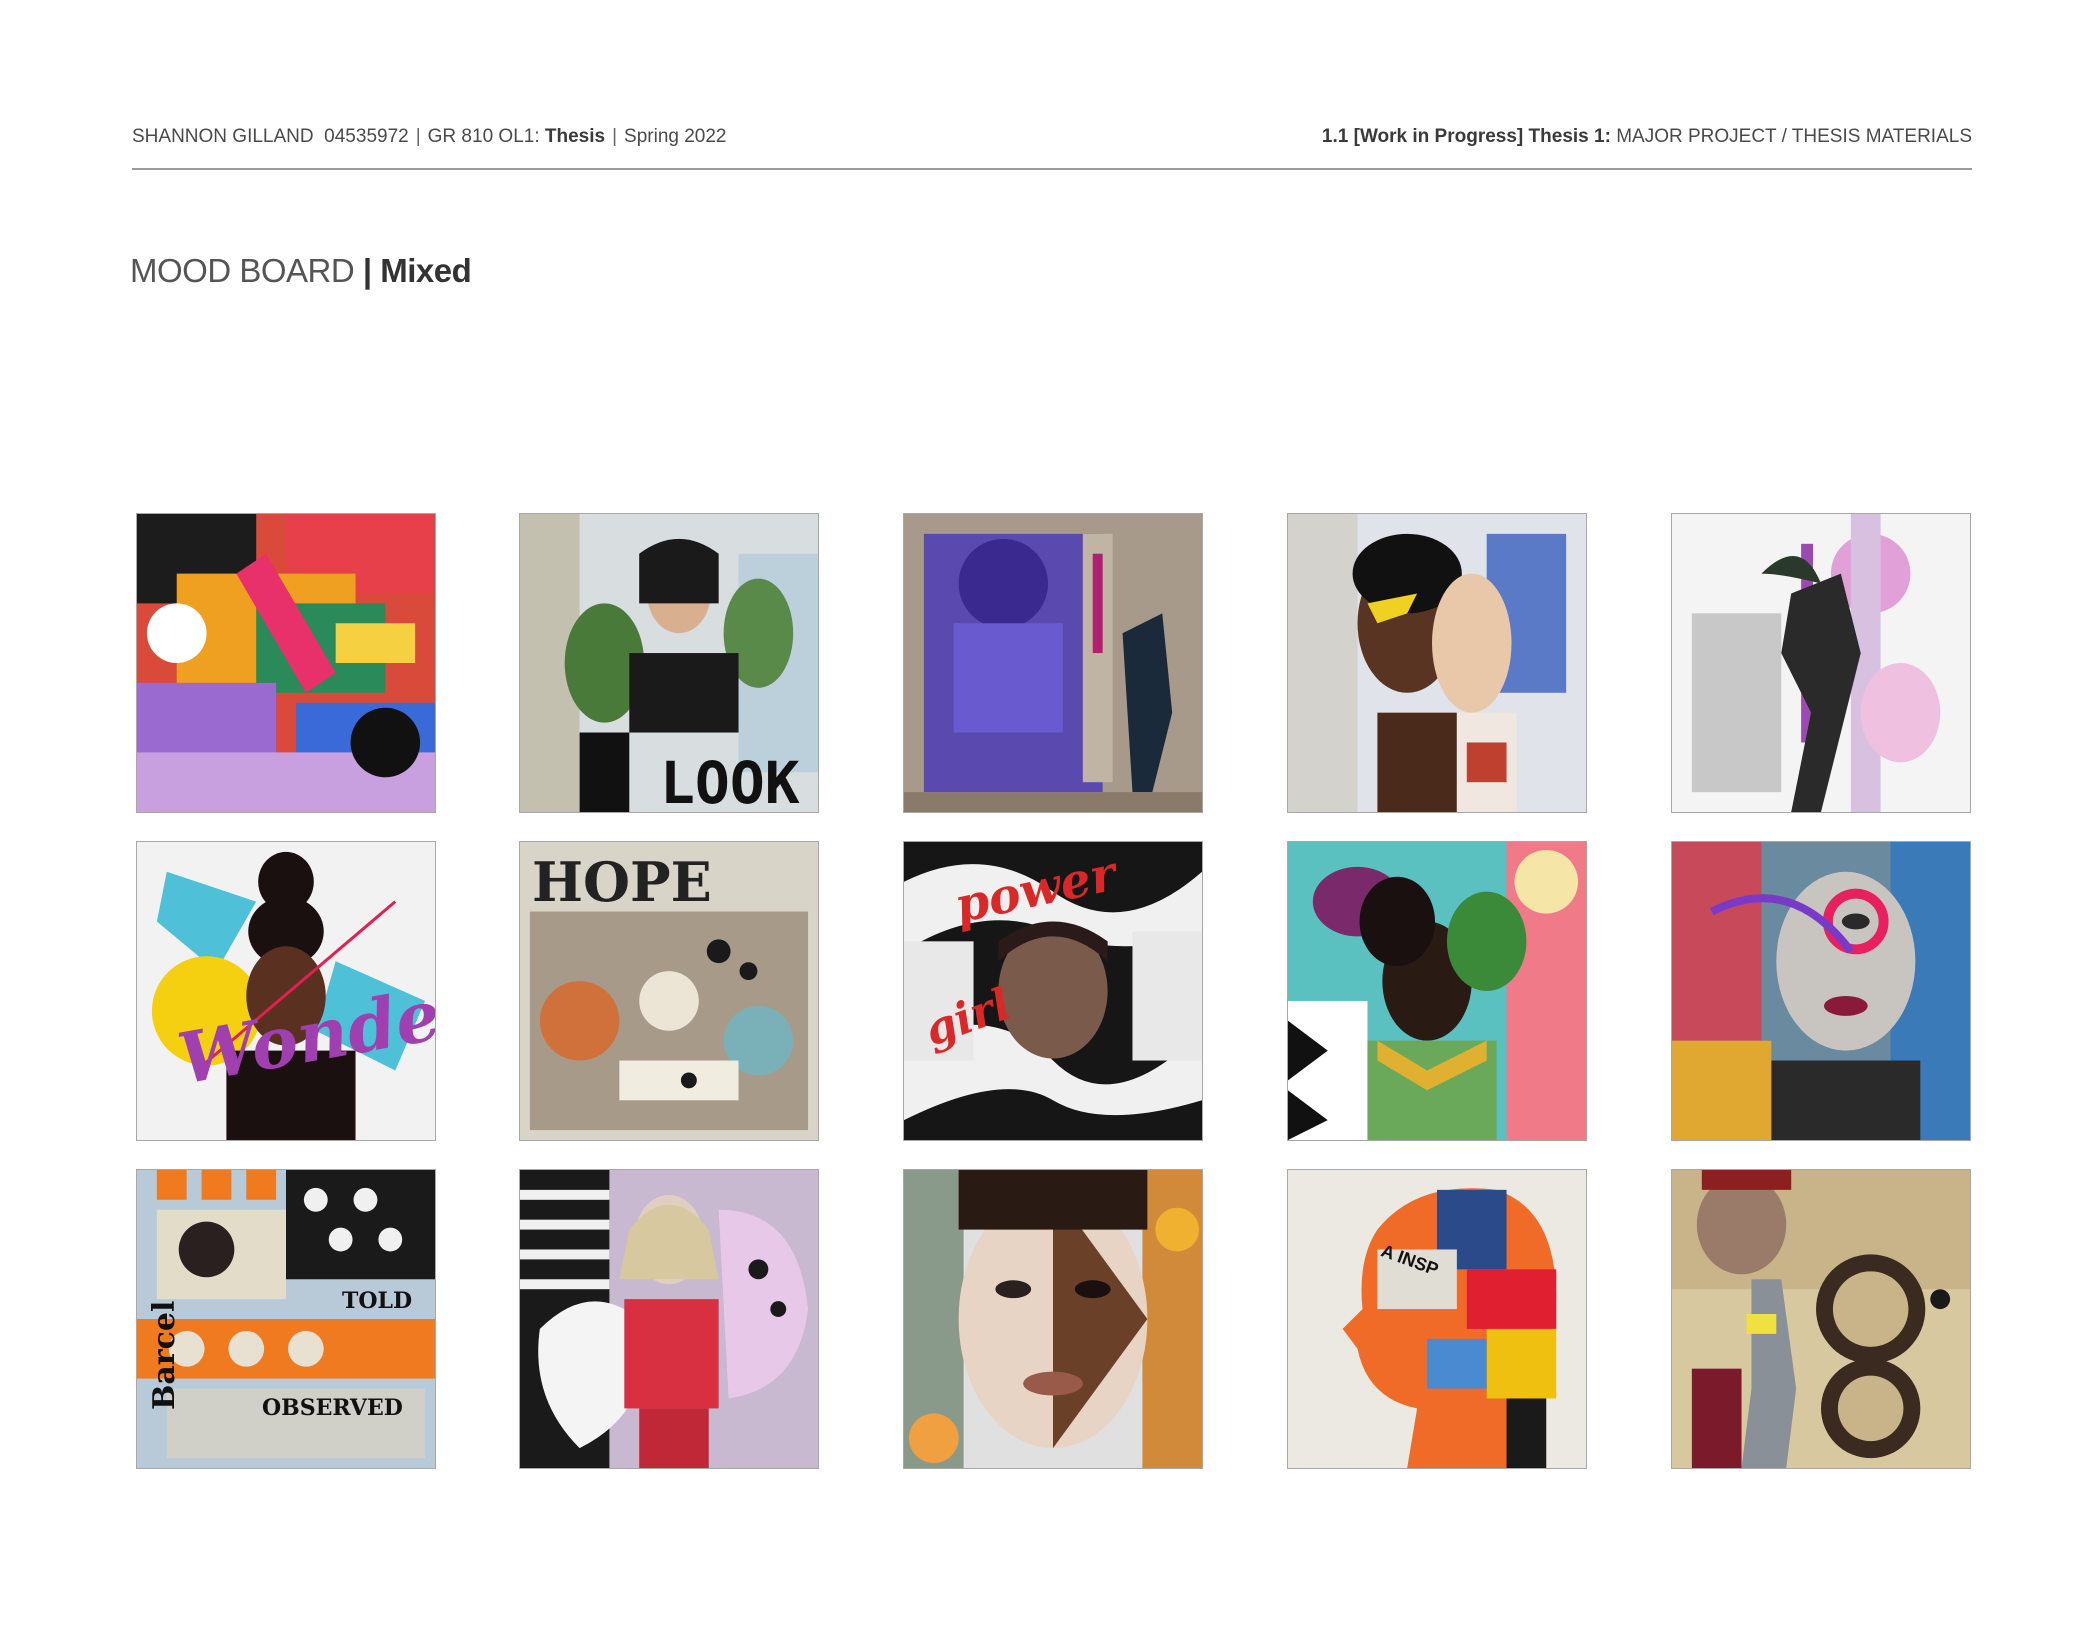 This screenshot has width=2100, height=1650. What do you see at coordinates (669, 991) in the screenshot?
I see `mood-image-hope-scrapbook: HOPE` at bounding box center [669, 991].